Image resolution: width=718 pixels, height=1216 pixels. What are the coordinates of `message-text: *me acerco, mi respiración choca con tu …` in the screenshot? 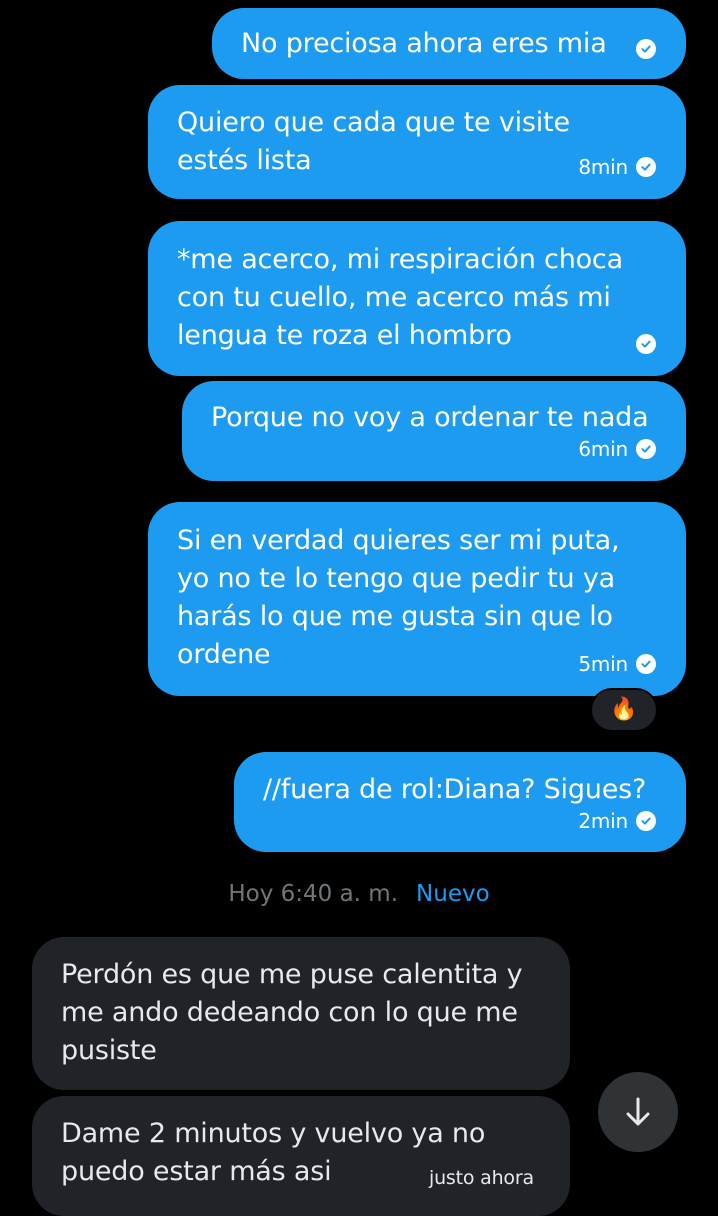 It's located at (400, 297).